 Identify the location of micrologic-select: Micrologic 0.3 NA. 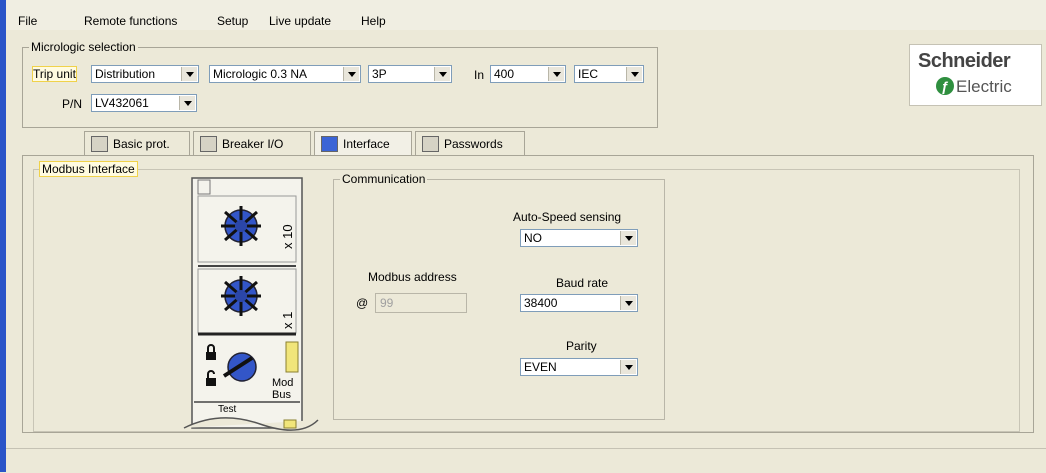
(285, 74).